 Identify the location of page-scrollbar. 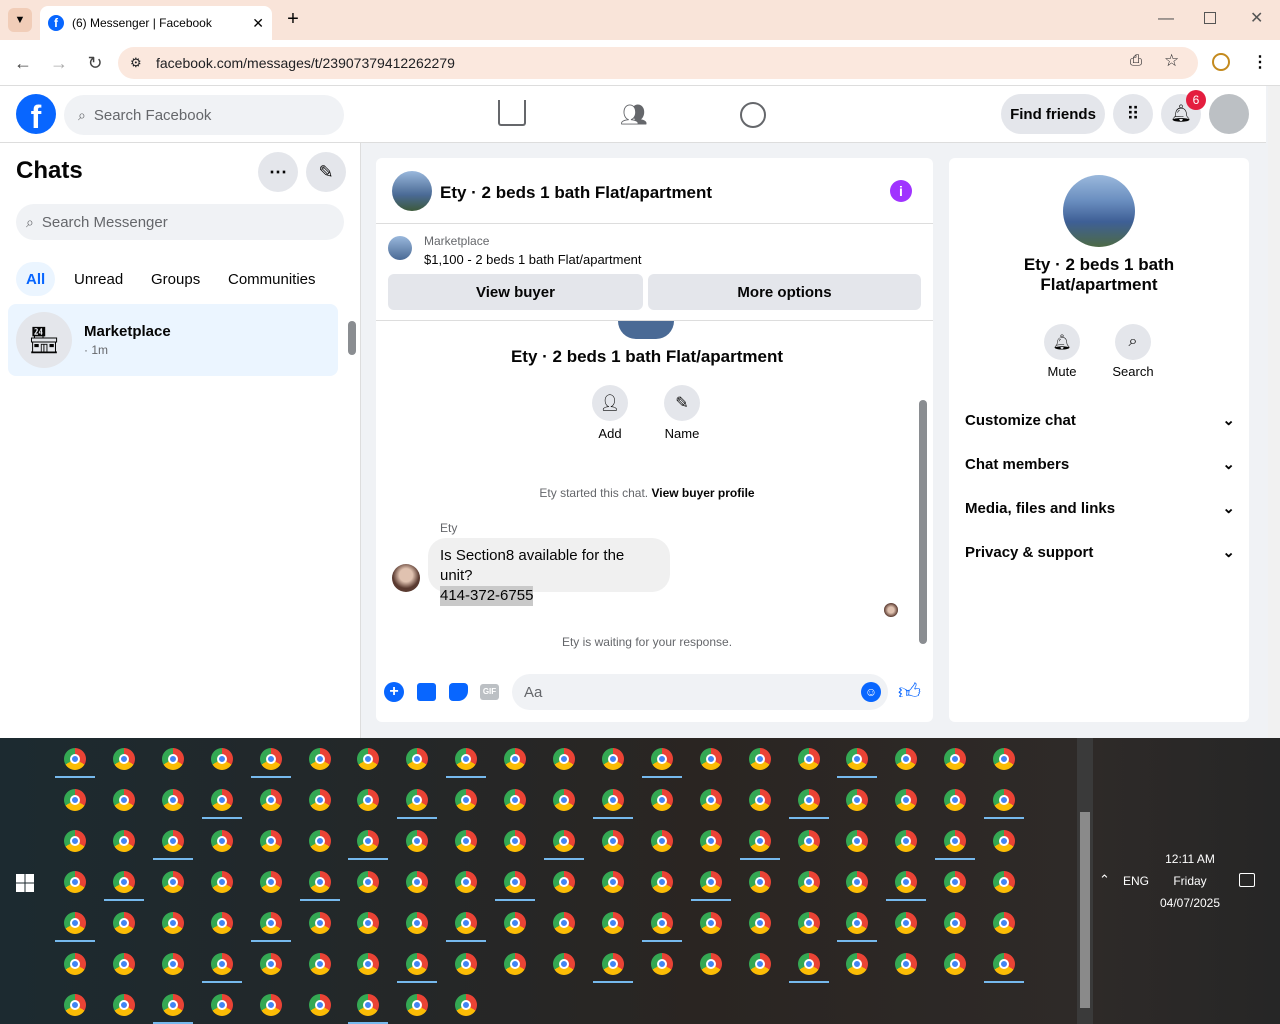
(1274, 412).